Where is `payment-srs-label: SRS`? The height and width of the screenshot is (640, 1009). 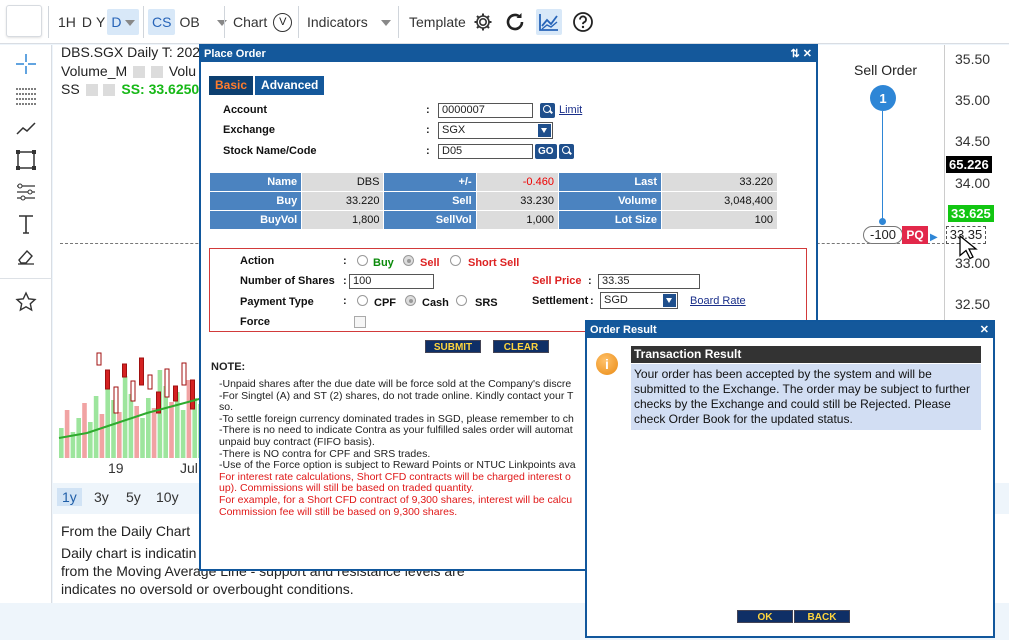
payment-srs-label: SRS is located at coordinates (486, 303).